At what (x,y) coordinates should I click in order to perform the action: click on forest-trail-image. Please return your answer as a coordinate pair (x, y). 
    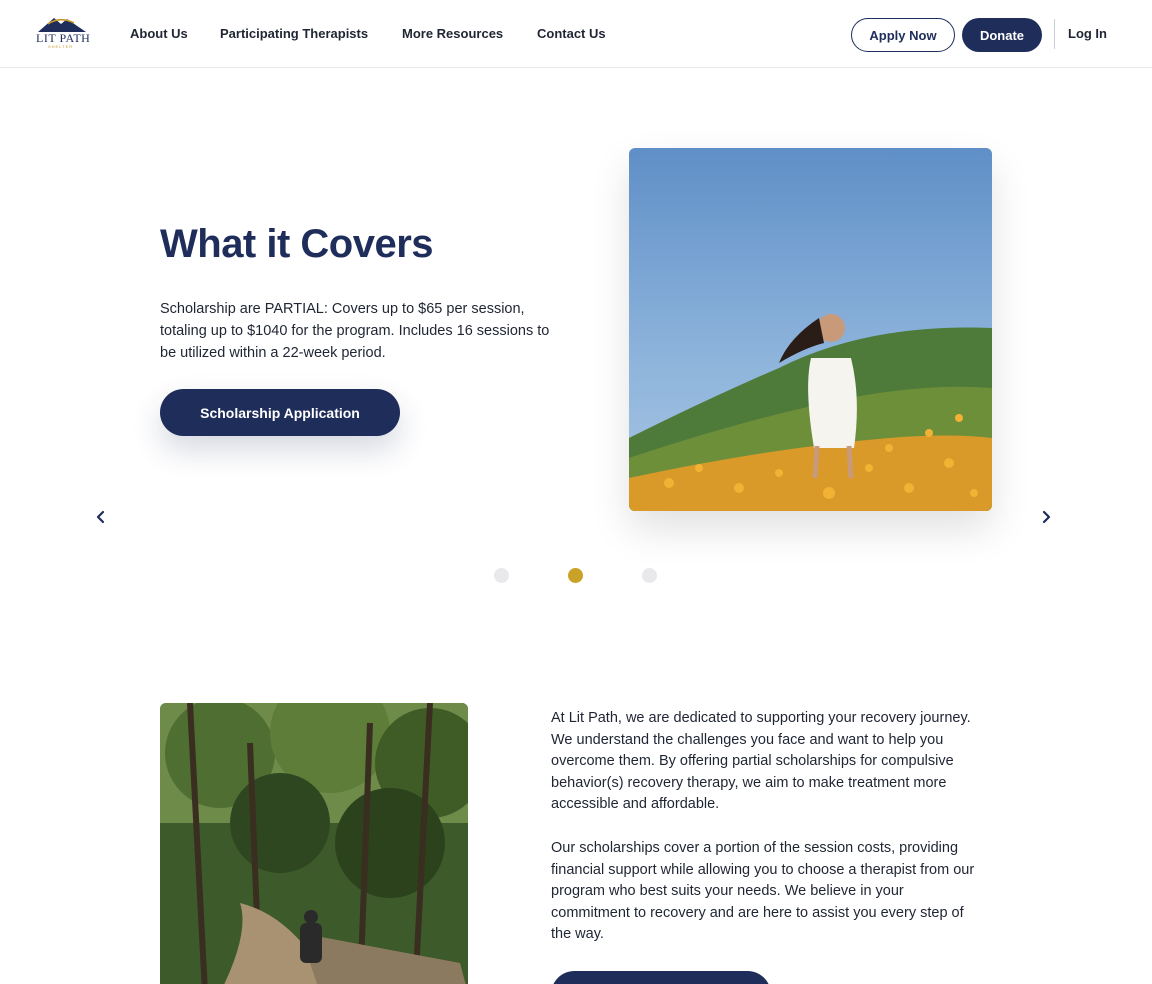
    Looking at the image, I should click on (314, 843).